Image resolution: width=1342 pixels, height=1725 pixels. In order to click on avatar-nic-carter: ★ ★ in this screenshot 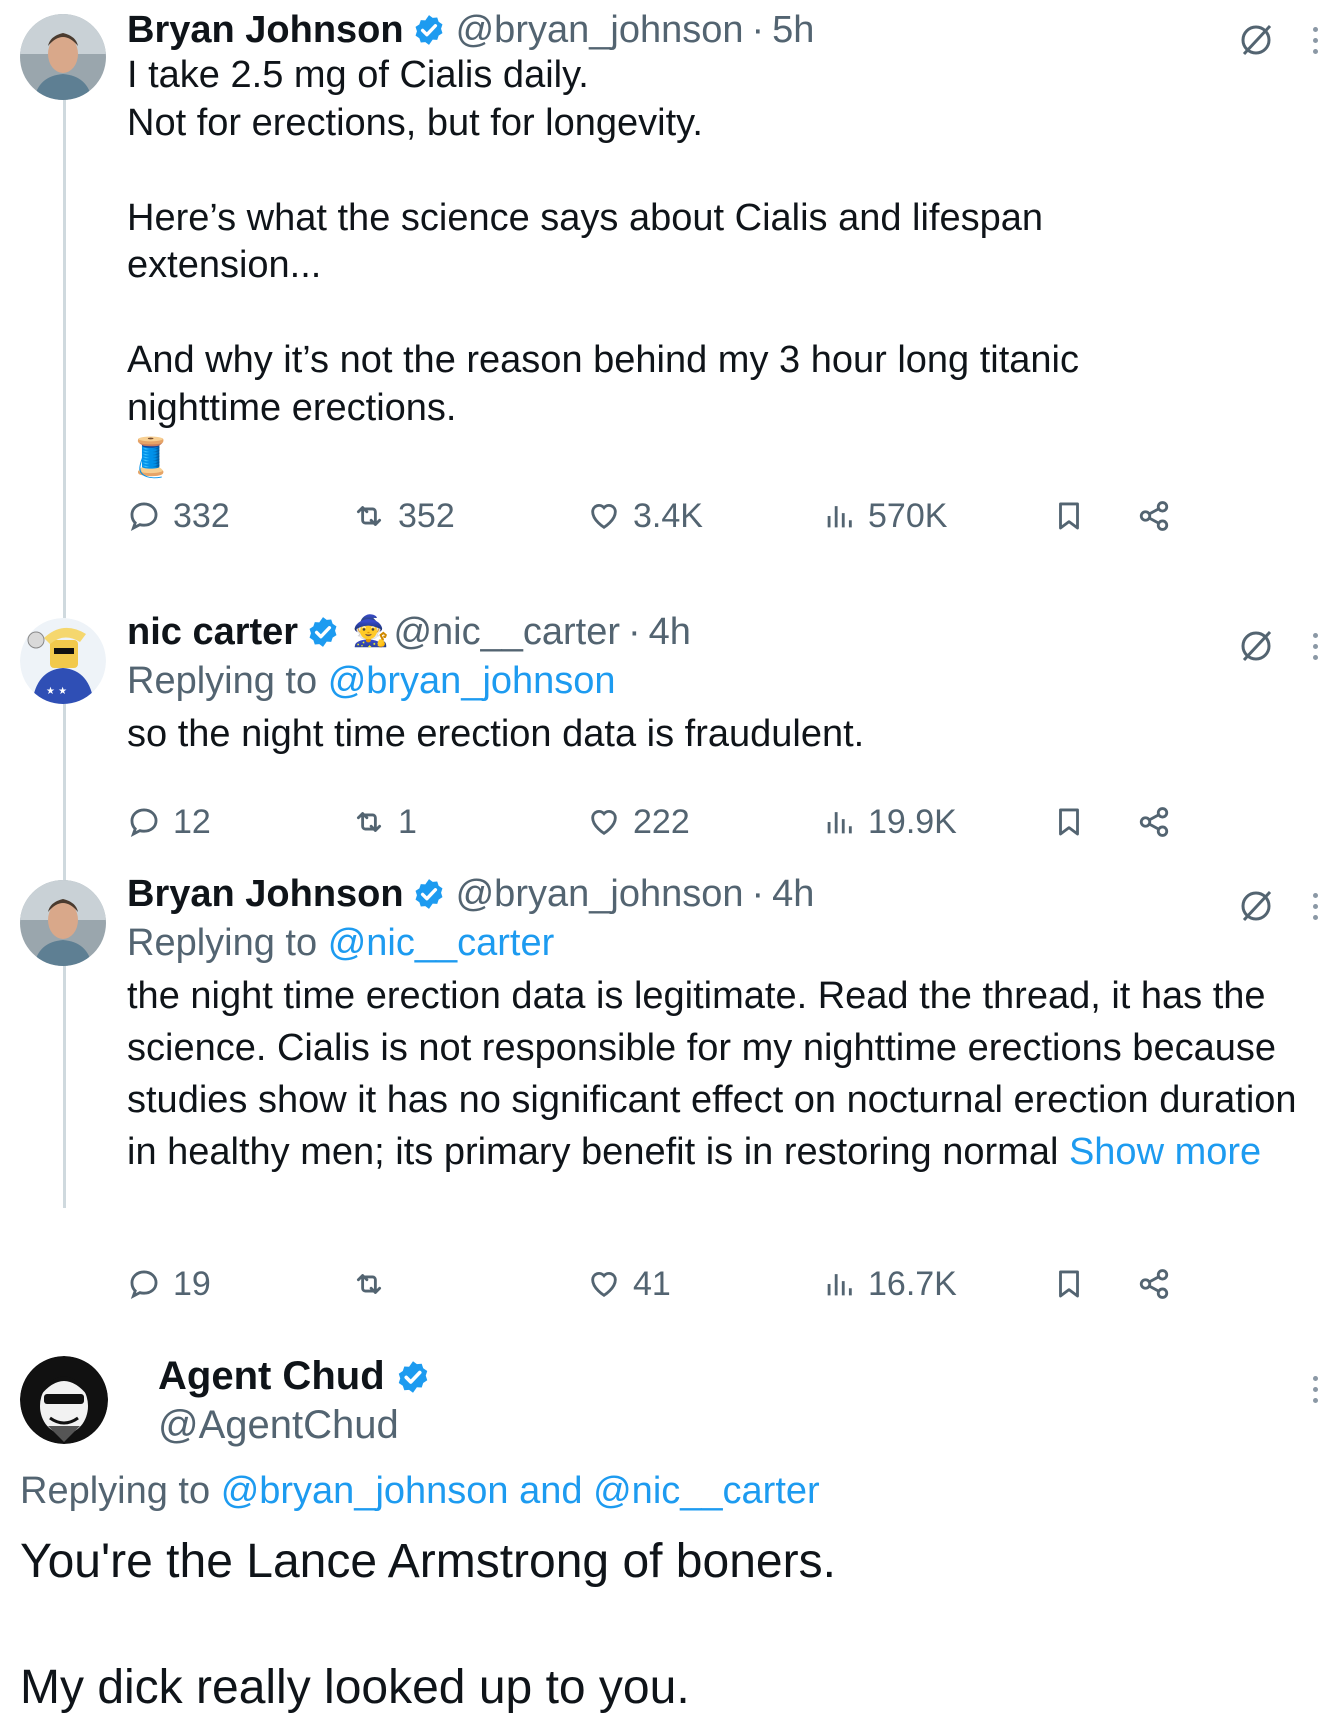, I will do `click(63, 661)`.